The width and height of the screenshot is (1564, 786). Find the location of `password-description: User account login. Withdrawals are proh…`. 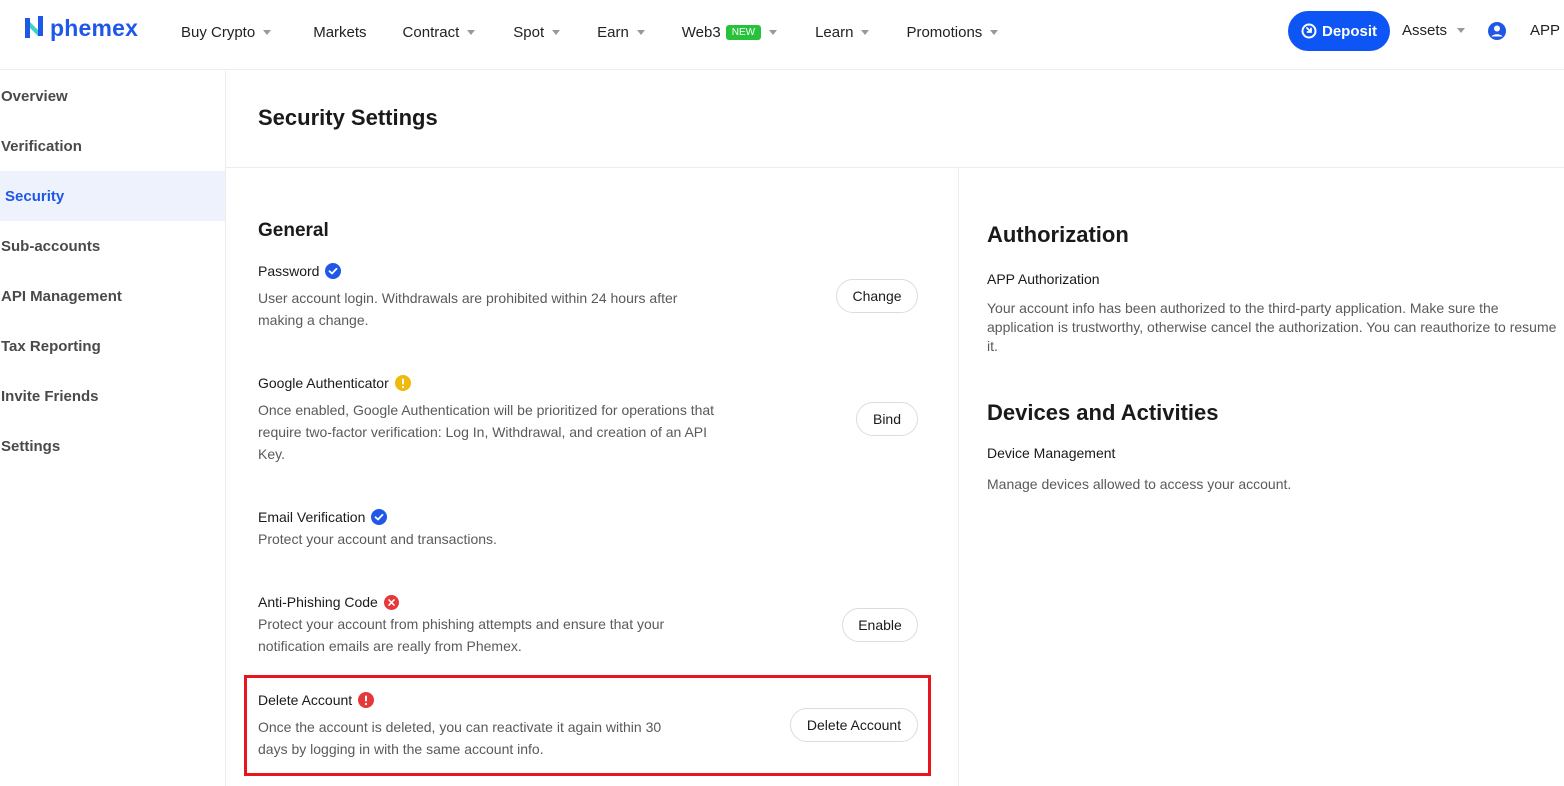

password-description: User account login. Withdrawals are proh… is located at coordinates (467, 309).